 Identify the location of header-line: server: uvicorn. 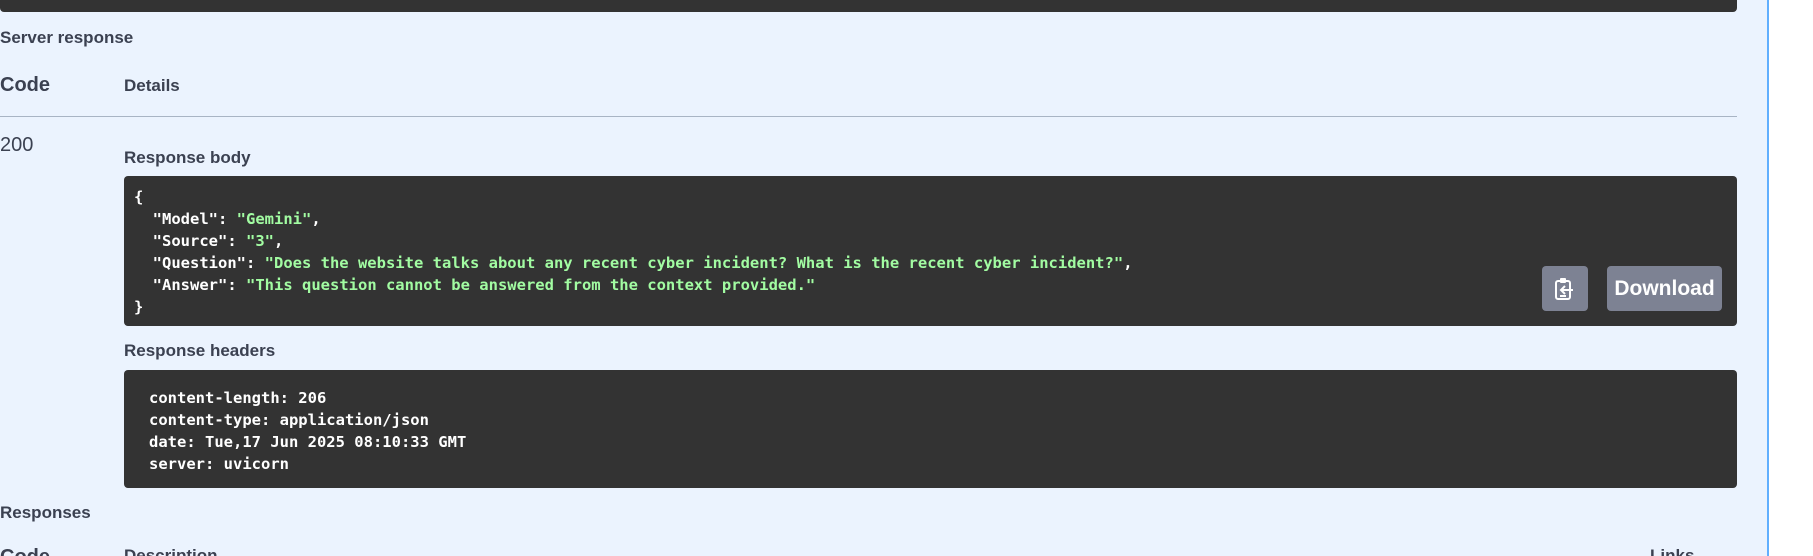
(219, 464).